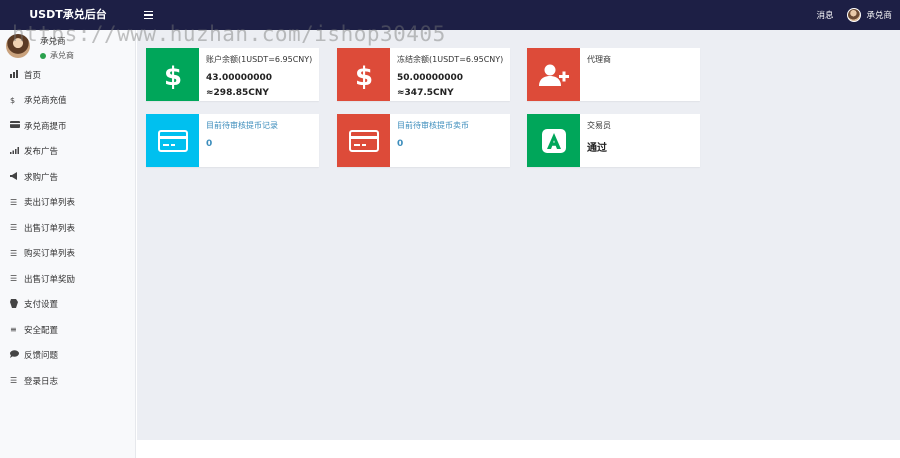 This screenshot has width=900, height=458. What do you see at coordinates (67, 305) in the screenshot?
I see `sidebar-item-payment-settings: 支付设置` at bounding box center [67, 305].